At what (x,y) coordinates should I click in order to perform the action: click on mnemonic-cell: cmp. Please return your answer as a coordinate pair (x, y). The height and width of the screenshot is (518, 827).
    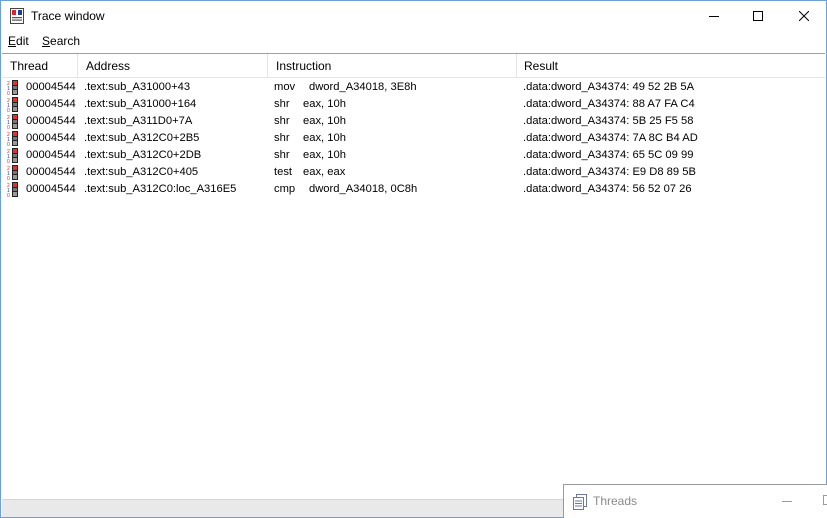
    Looking at the image, I should click on (285, 189).